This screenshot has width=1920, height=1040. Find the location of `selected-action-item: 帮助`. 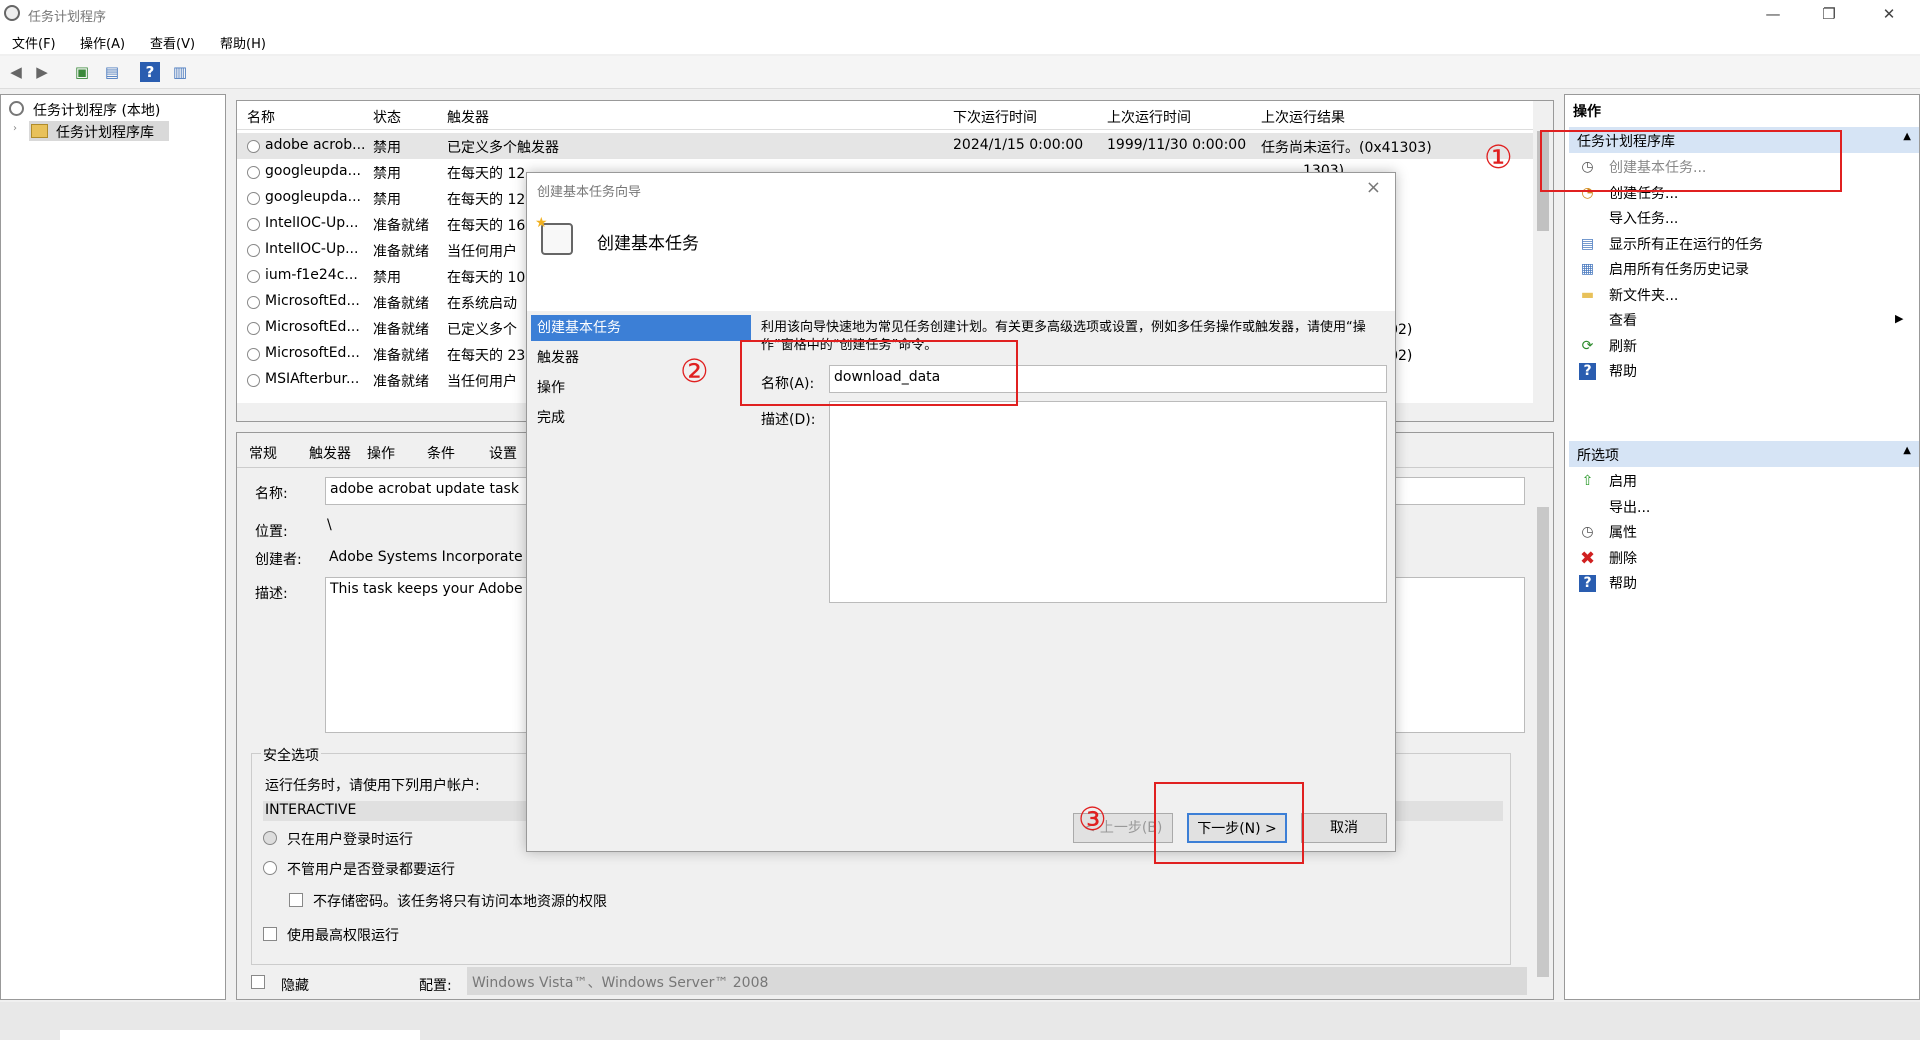

selected-action-item: 帮助 is located at coordinates (1623, 583).